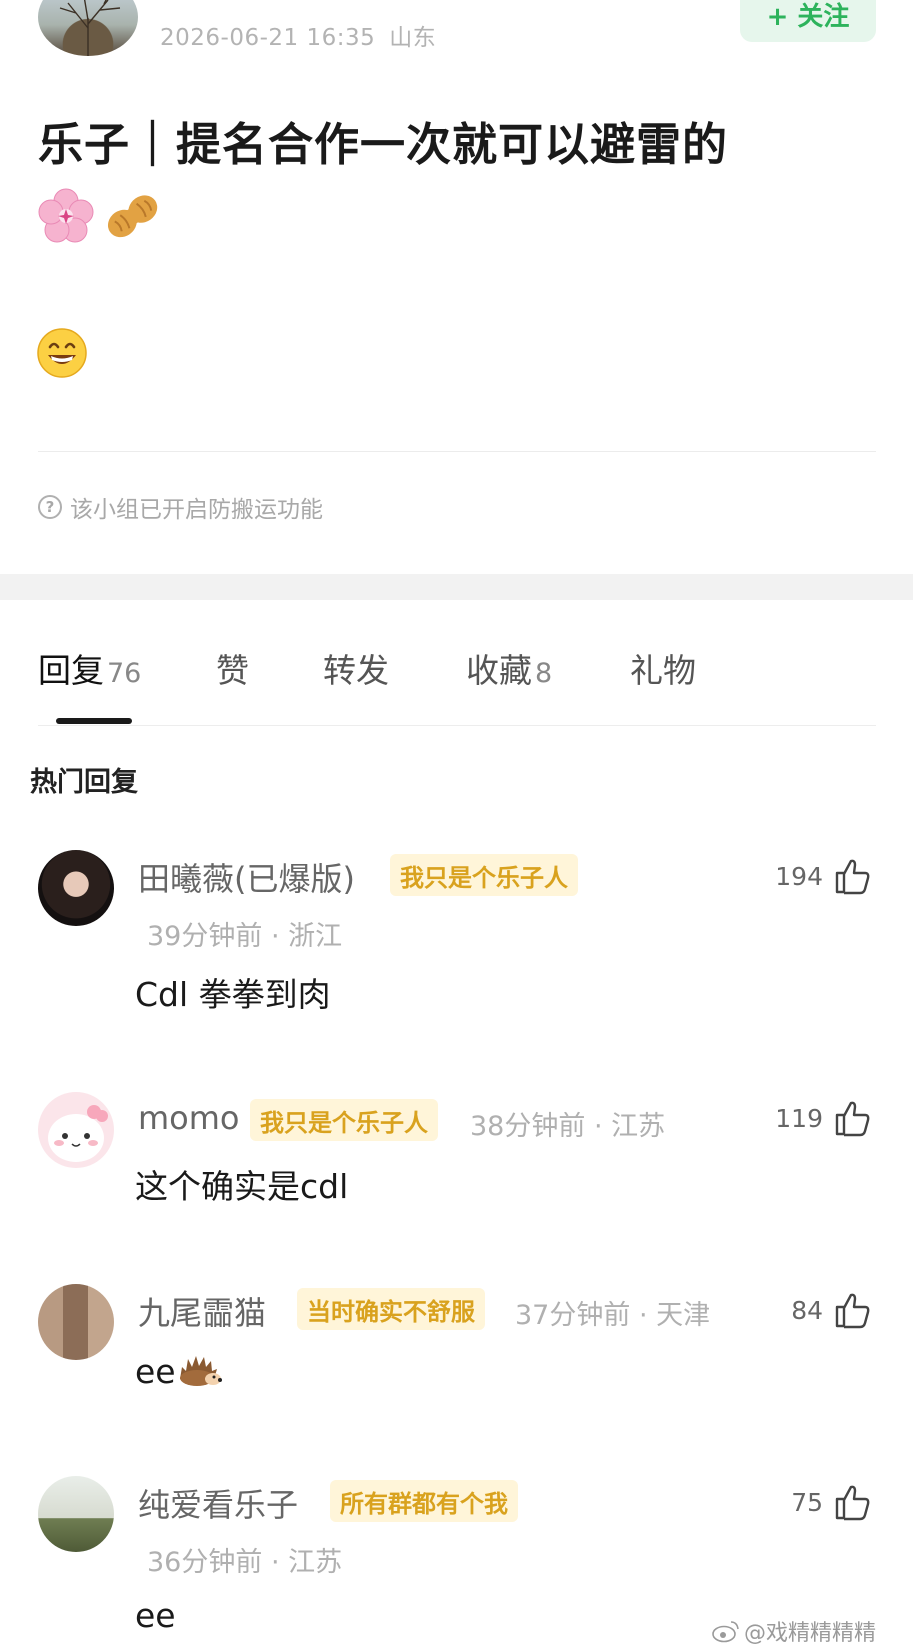  I want to click on comment-text-content: ee, so click(155, 1371).